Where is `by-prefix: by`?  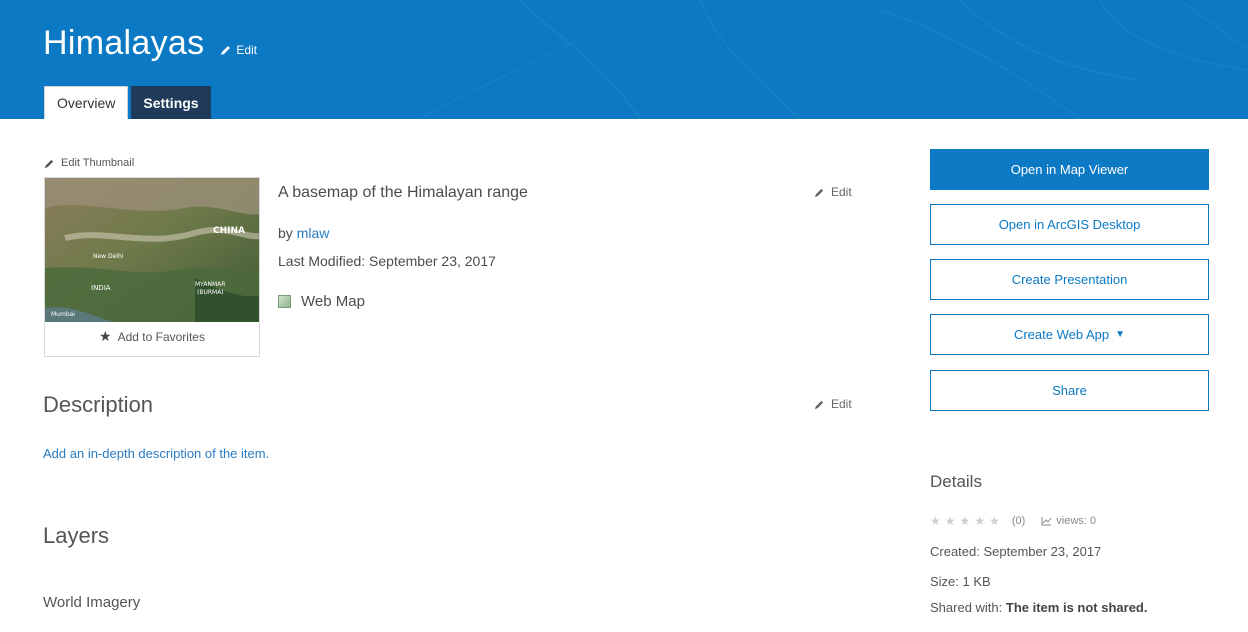
by-prefix: by is located at coordinates (285, 233).